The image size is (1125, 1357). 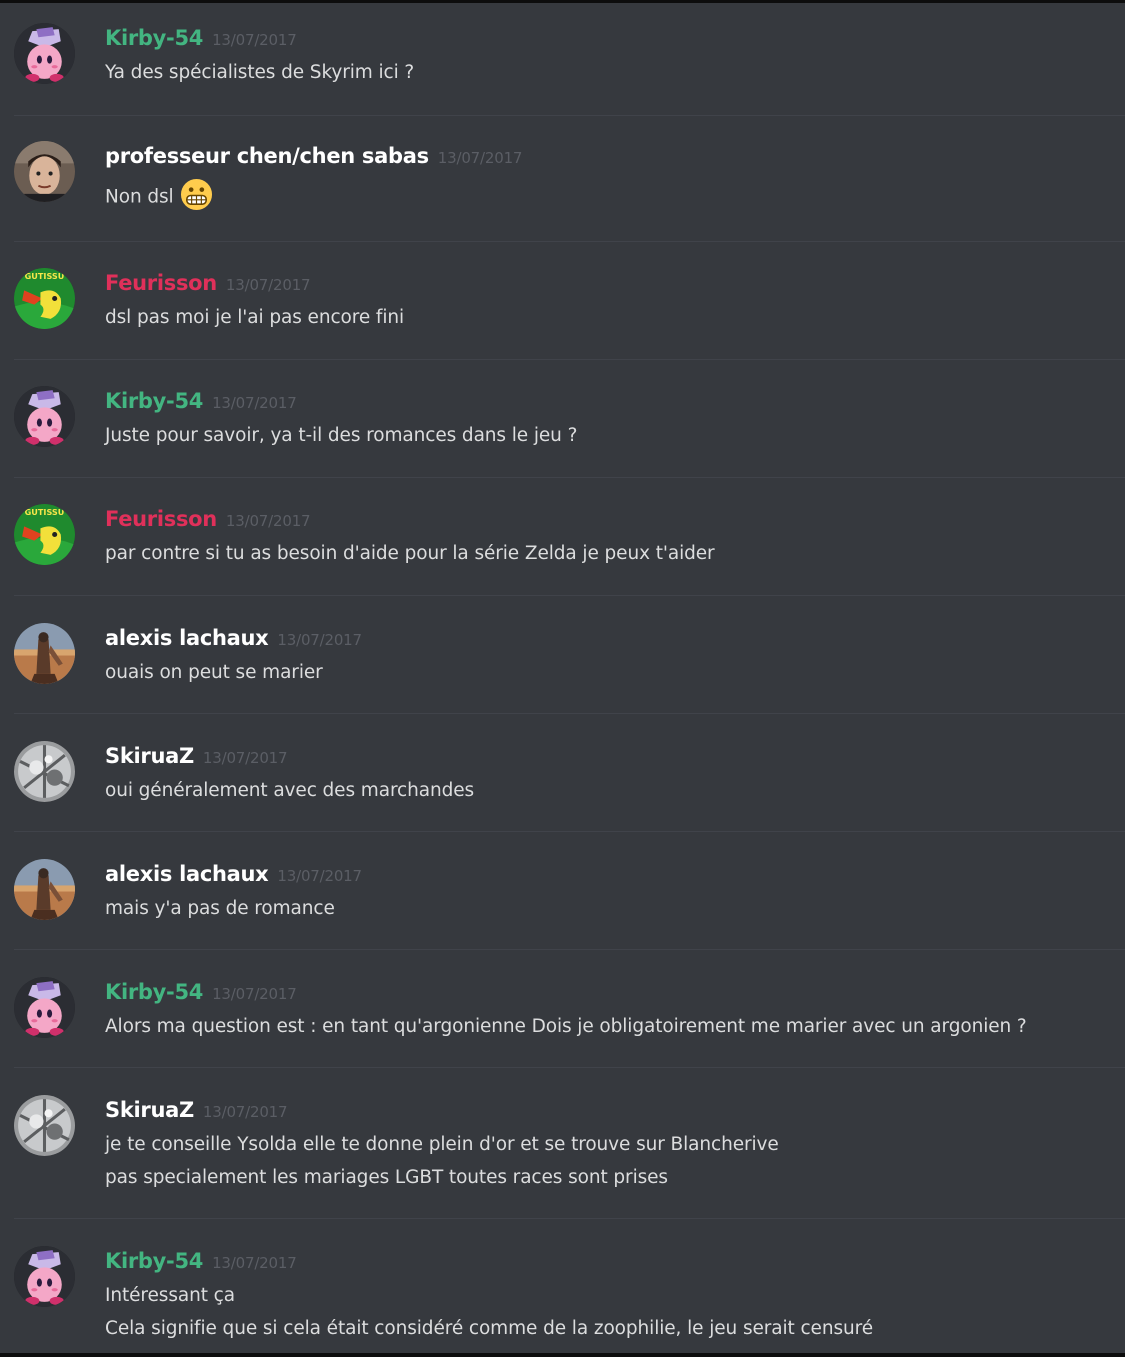 I want to click on message-text-row: Non dsl, so click(x=159, y=194).